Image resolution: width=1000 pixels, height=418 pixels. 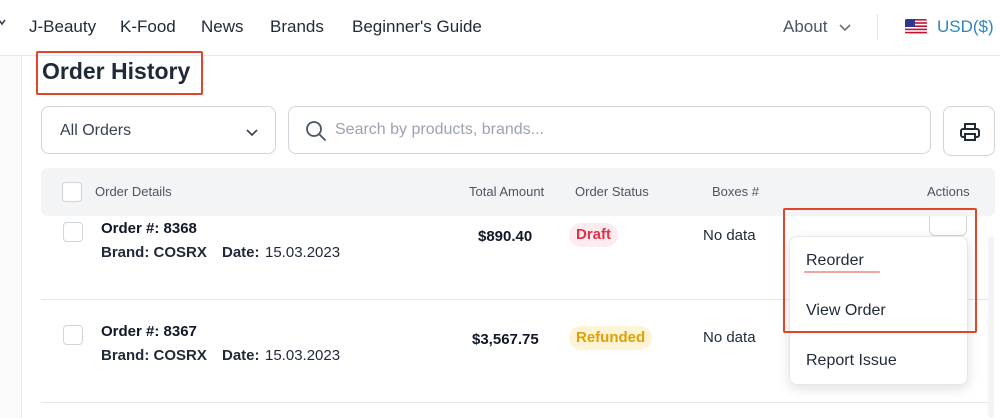 What do you see at coordinates (96, 130) in the screenshot?
I see `select-value: All Orders` at bounding box center [96, 130].